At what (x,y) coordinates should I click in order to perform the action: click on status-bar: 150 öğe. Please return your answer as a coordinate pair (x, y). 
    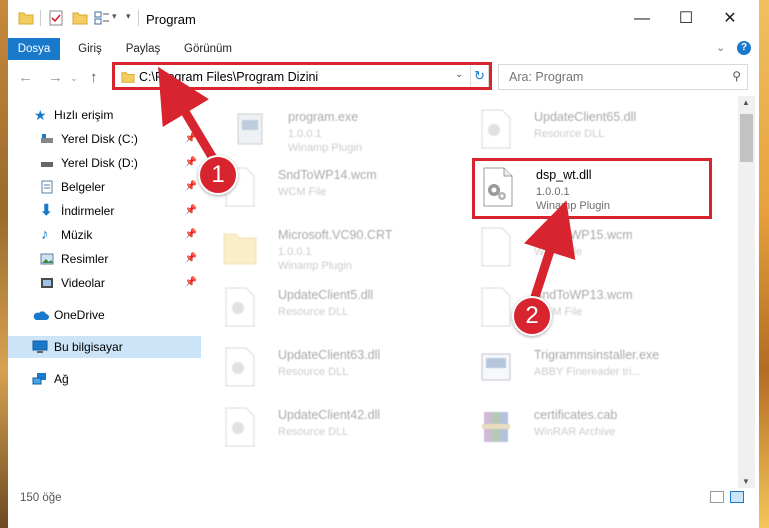
    Looking at the image, I should click on (383, 498).